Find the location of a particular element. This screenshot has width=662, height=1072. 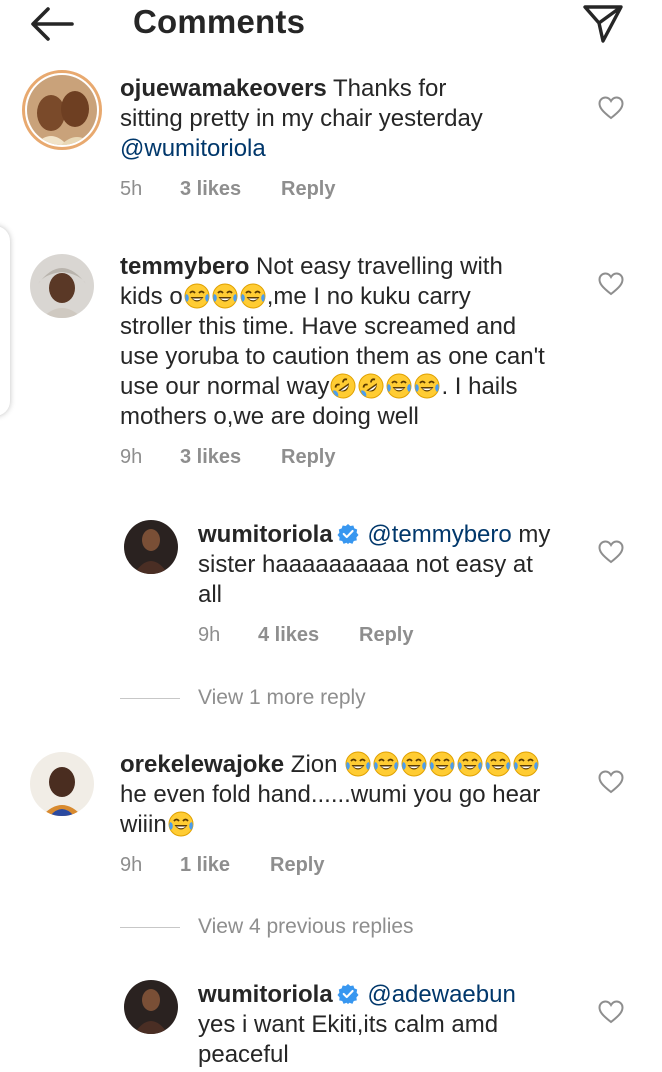

comment-body: my is located at coordinates (534, 534).